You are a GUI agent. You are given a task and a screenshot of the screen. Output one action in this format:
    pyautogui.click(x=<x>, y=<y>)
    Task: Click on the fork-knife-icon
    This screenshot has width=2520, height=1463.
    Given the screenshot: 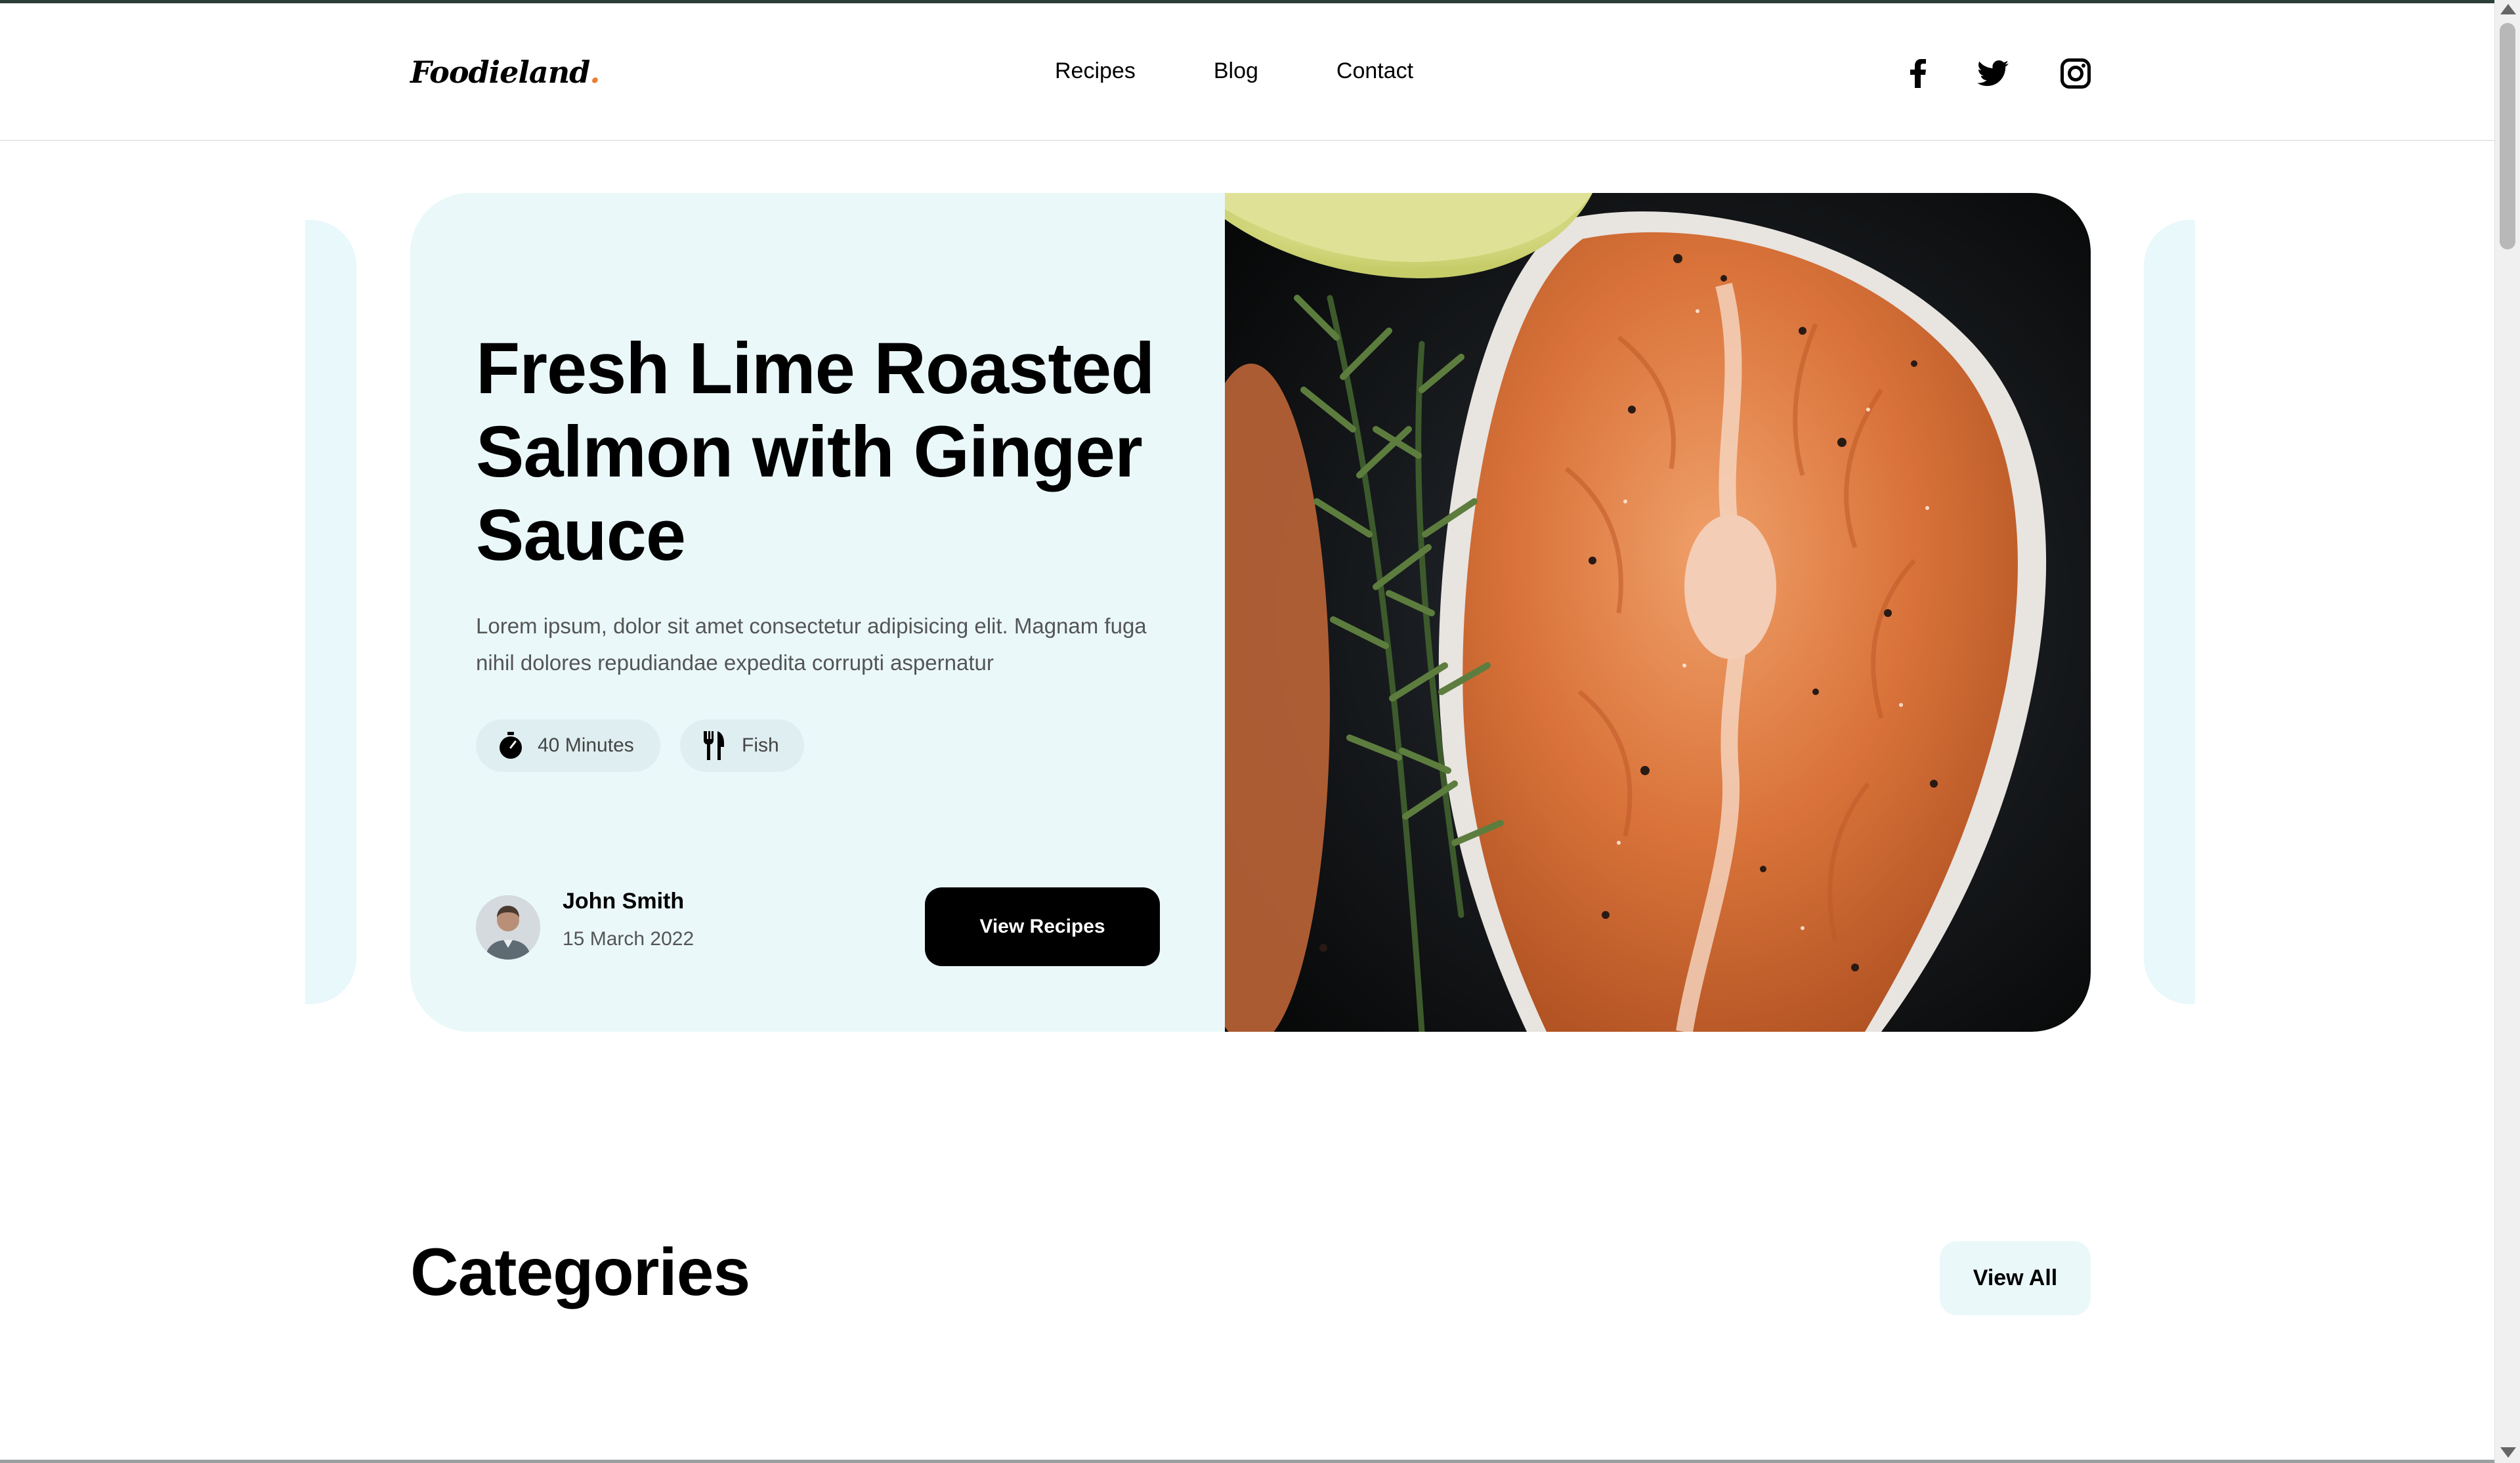 What is the action you would take?
    pyautogui.click(x=714, y=745)
    